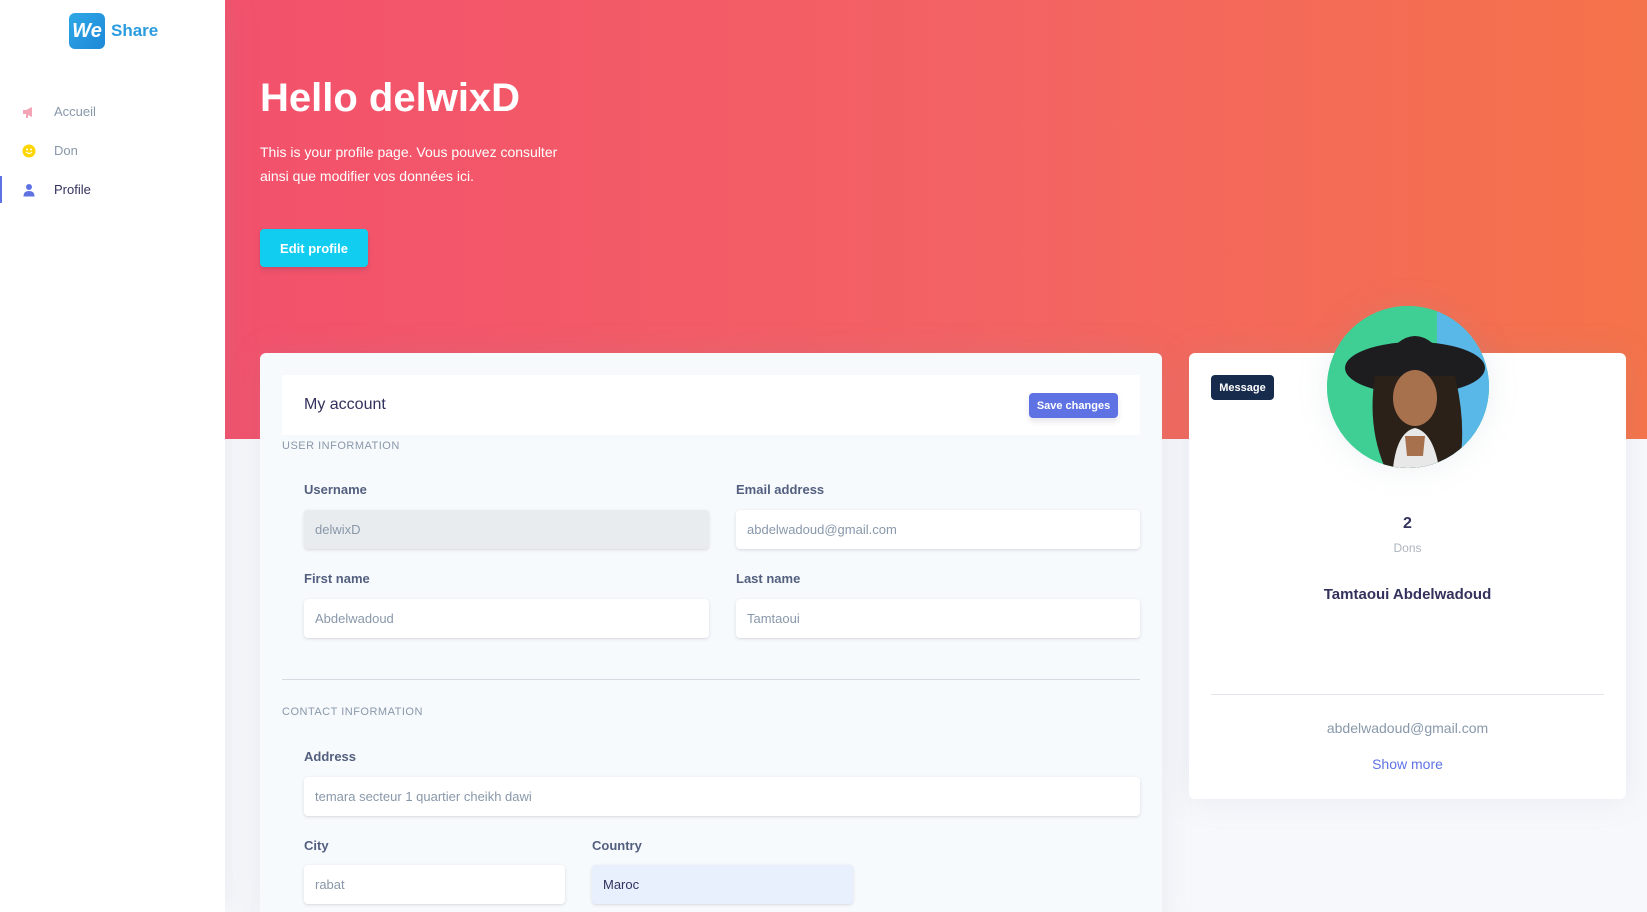  I want to click on last-name-label: Last name, so click(768, 578).